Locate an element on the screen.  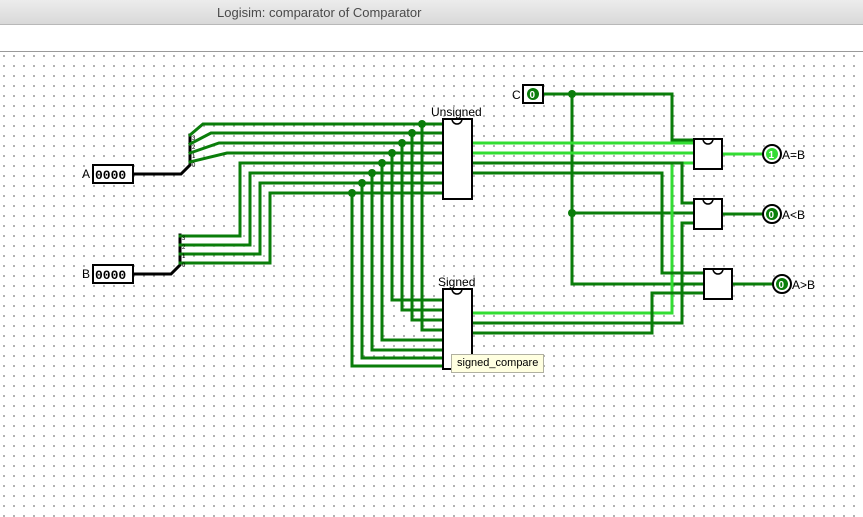
wires-b is located at coordinates (311, 264).